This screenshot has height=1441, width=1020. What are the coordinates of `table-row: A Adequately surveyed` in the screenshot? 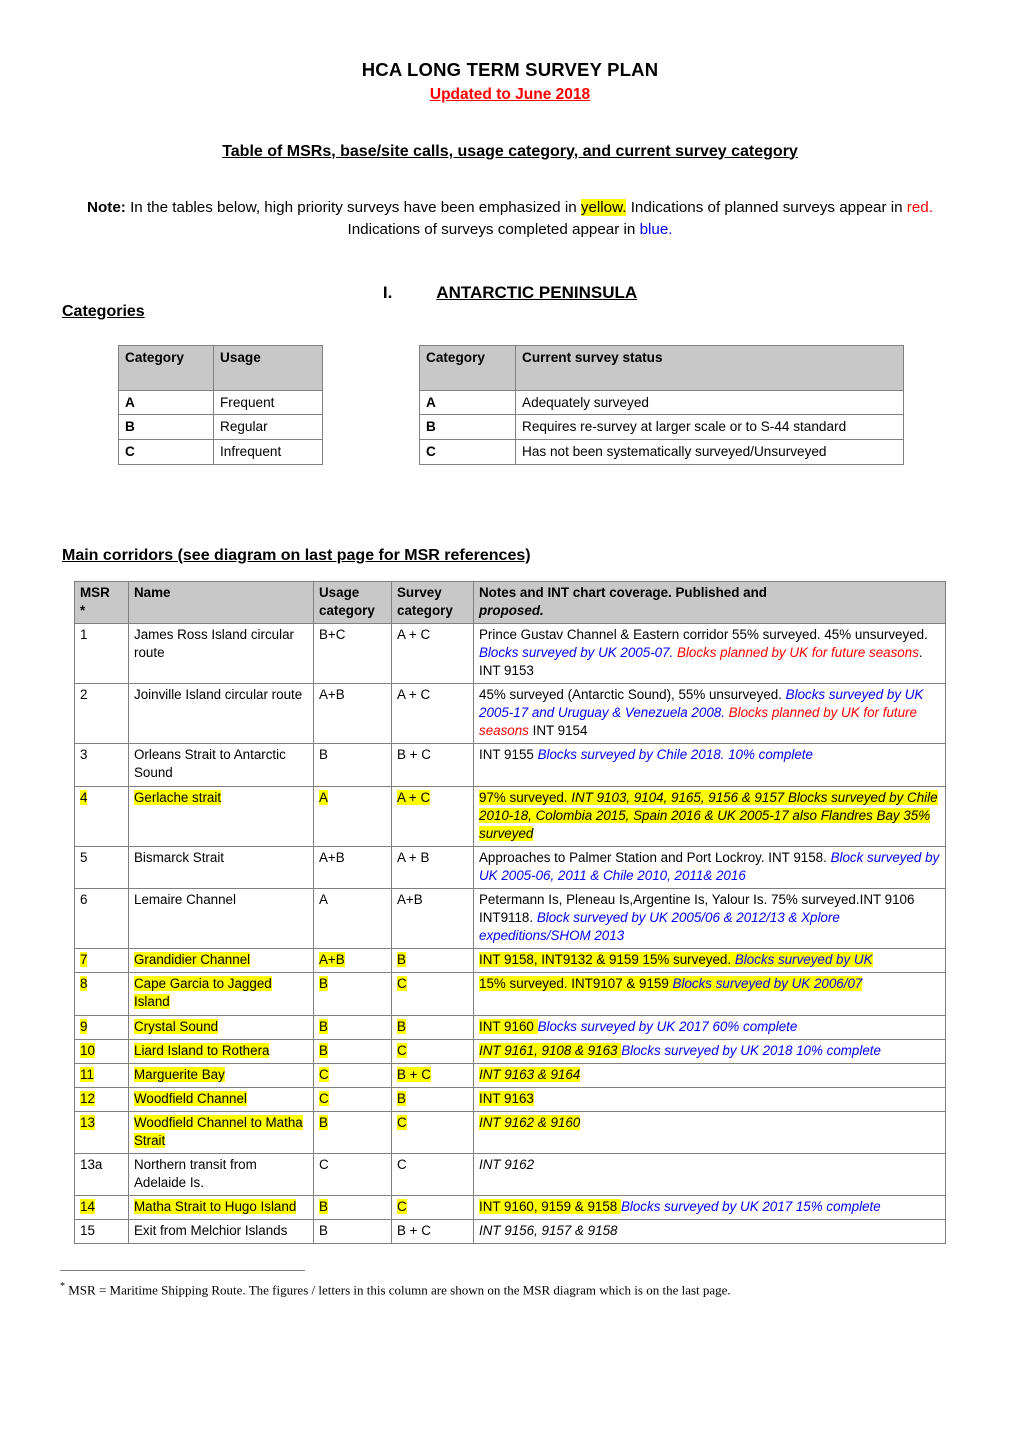 It's located at (661, 402).